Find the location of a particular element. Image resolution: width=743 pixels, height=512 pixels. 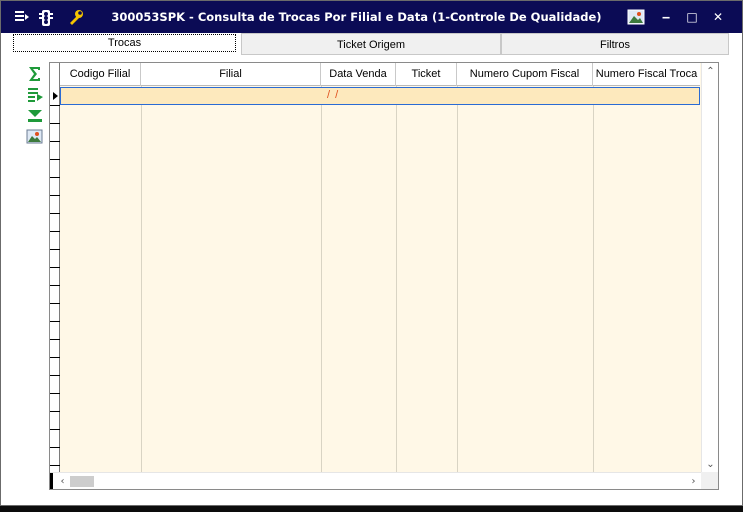

tab-ticket-origem: Ticket Origem is located at coordinates (371, 44).